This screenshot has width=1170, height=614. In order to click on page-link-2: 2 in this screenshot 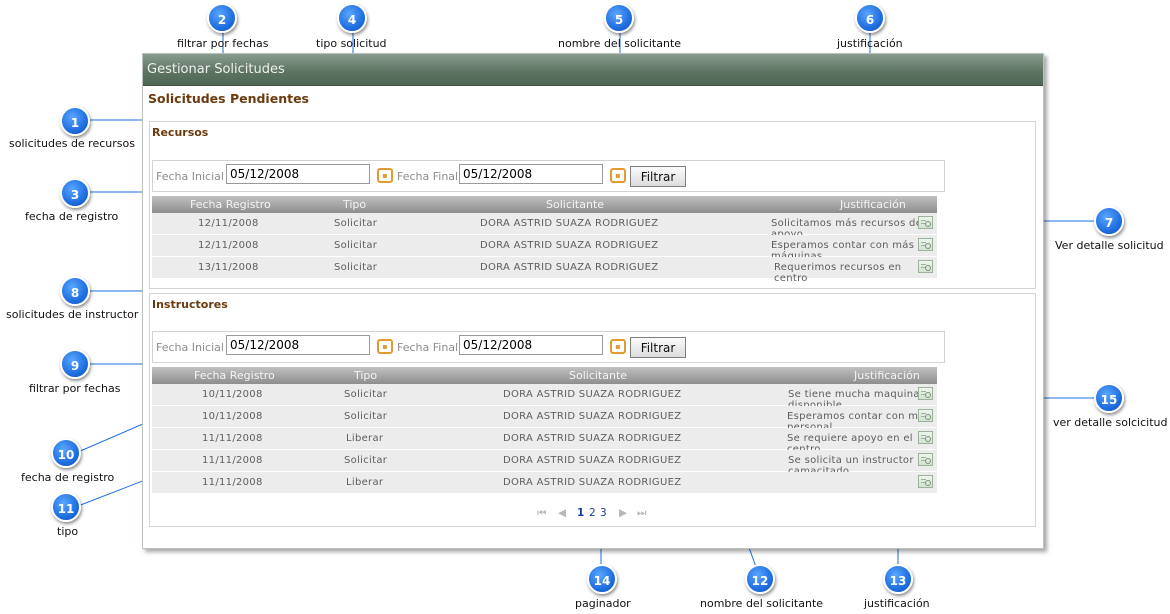, I will do `click(592, 513)`.